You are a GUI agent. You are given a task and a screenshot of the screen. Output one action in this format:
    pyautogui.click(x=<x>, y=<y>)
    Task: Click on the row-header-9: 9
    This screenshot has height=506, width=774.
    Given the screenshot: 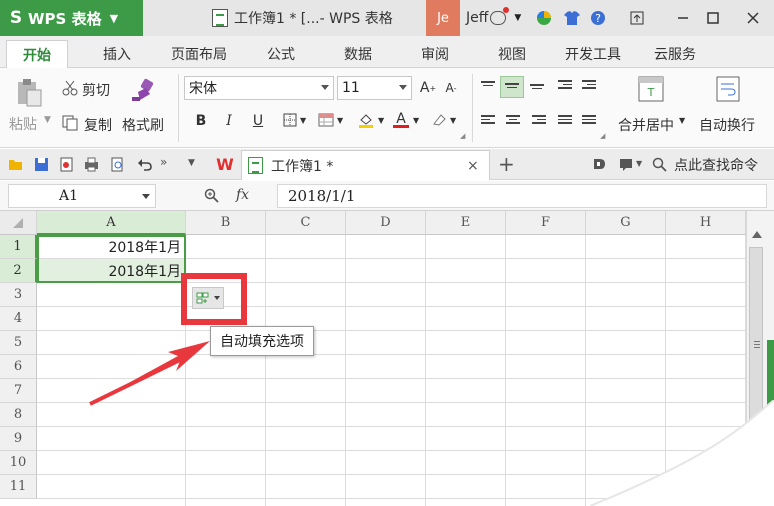 What is the action you would take?
    pyautogui.click(x=18, y=439)
    